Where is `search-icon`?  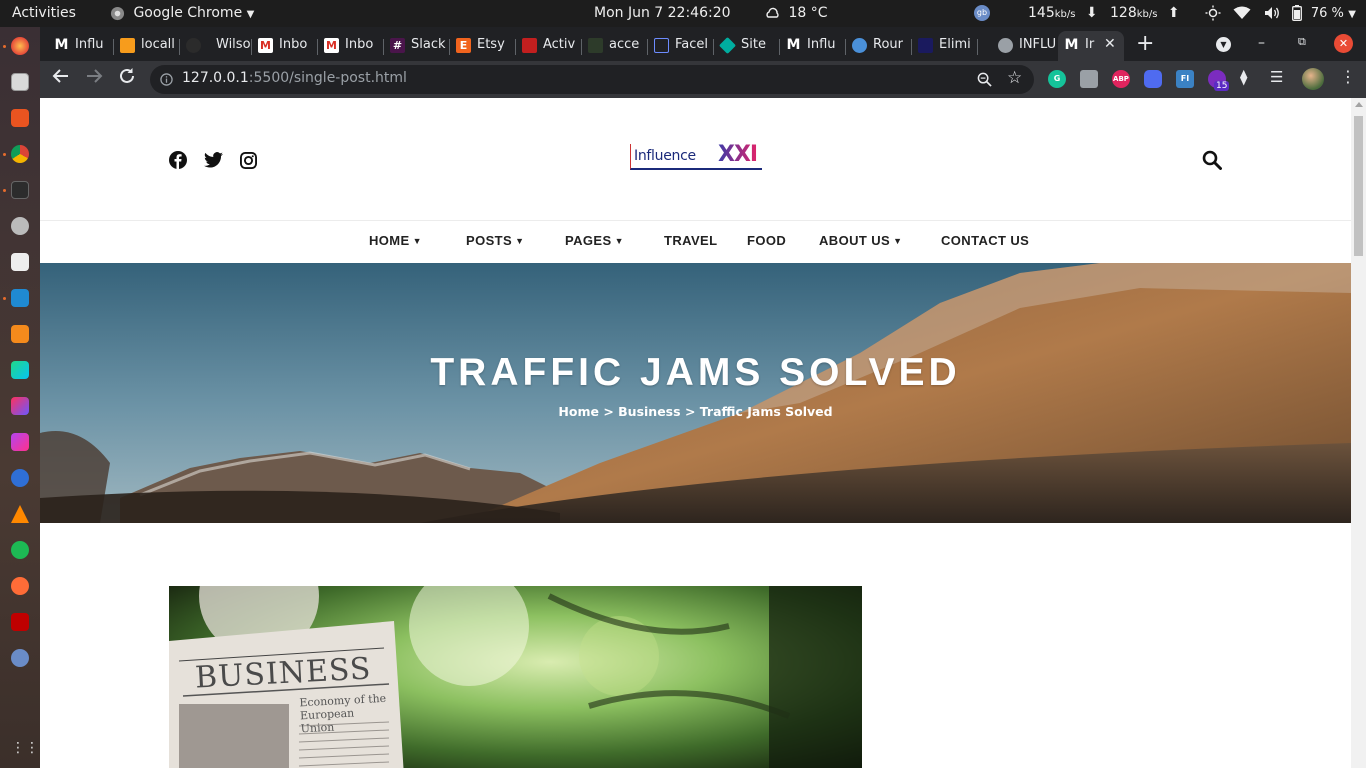
search-icon is located at coordinates (1212, 160).